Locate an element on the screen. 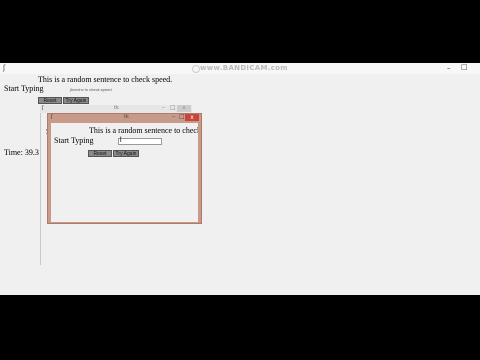 The width and height of the screenshot is (480, 360). try-again-button: Try Again is located at coordinates (76, 100).